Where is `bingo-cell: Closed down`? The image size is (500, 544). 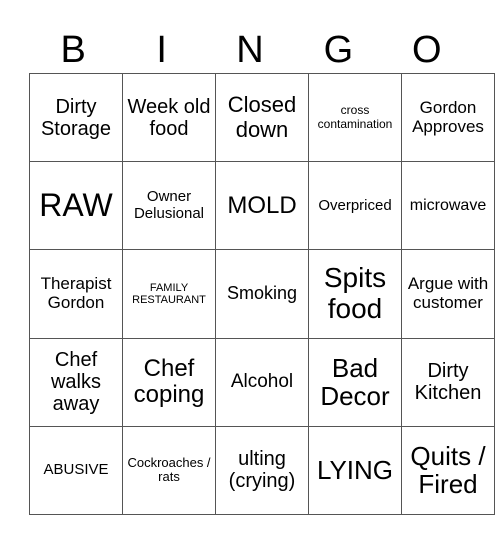
bingo-cell: Closed down is located at coordinates (262, 117).